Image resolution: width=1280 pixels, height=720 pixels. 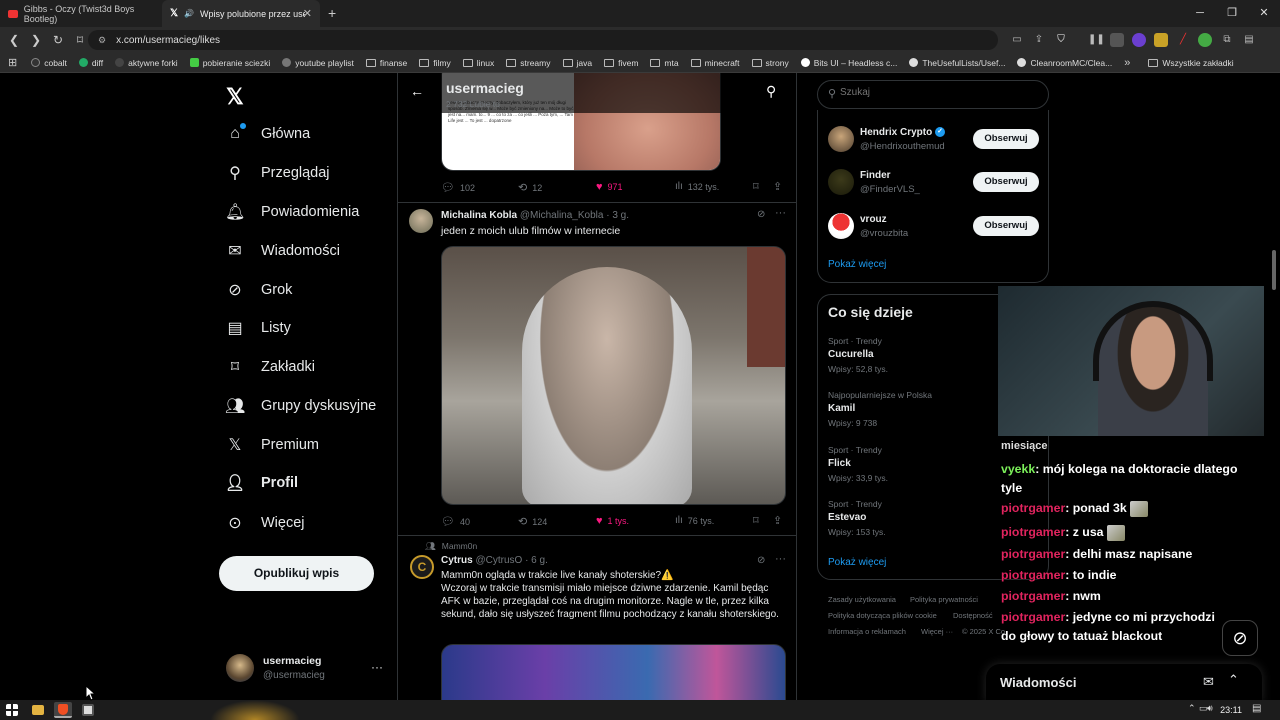 I want to click on views-action: ılı 76 tys., so click(x=694, y=520).